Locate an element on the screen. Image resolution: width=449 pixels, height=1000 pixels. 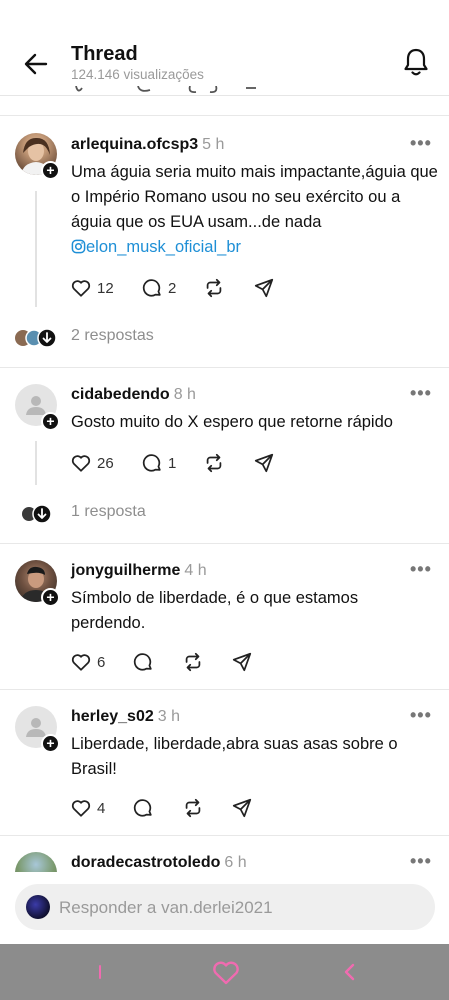
action-bar: 12 2 is located at coordinates (180, 288).